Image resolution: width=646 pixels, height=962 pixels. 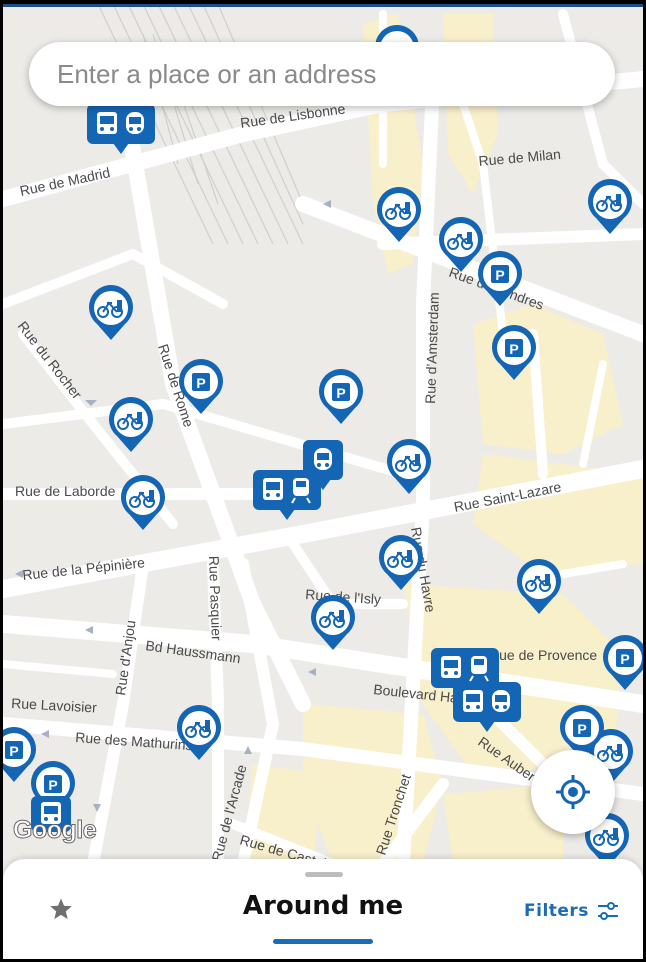 I want to click on filters-label: Filters, so click(x=556, y=911).